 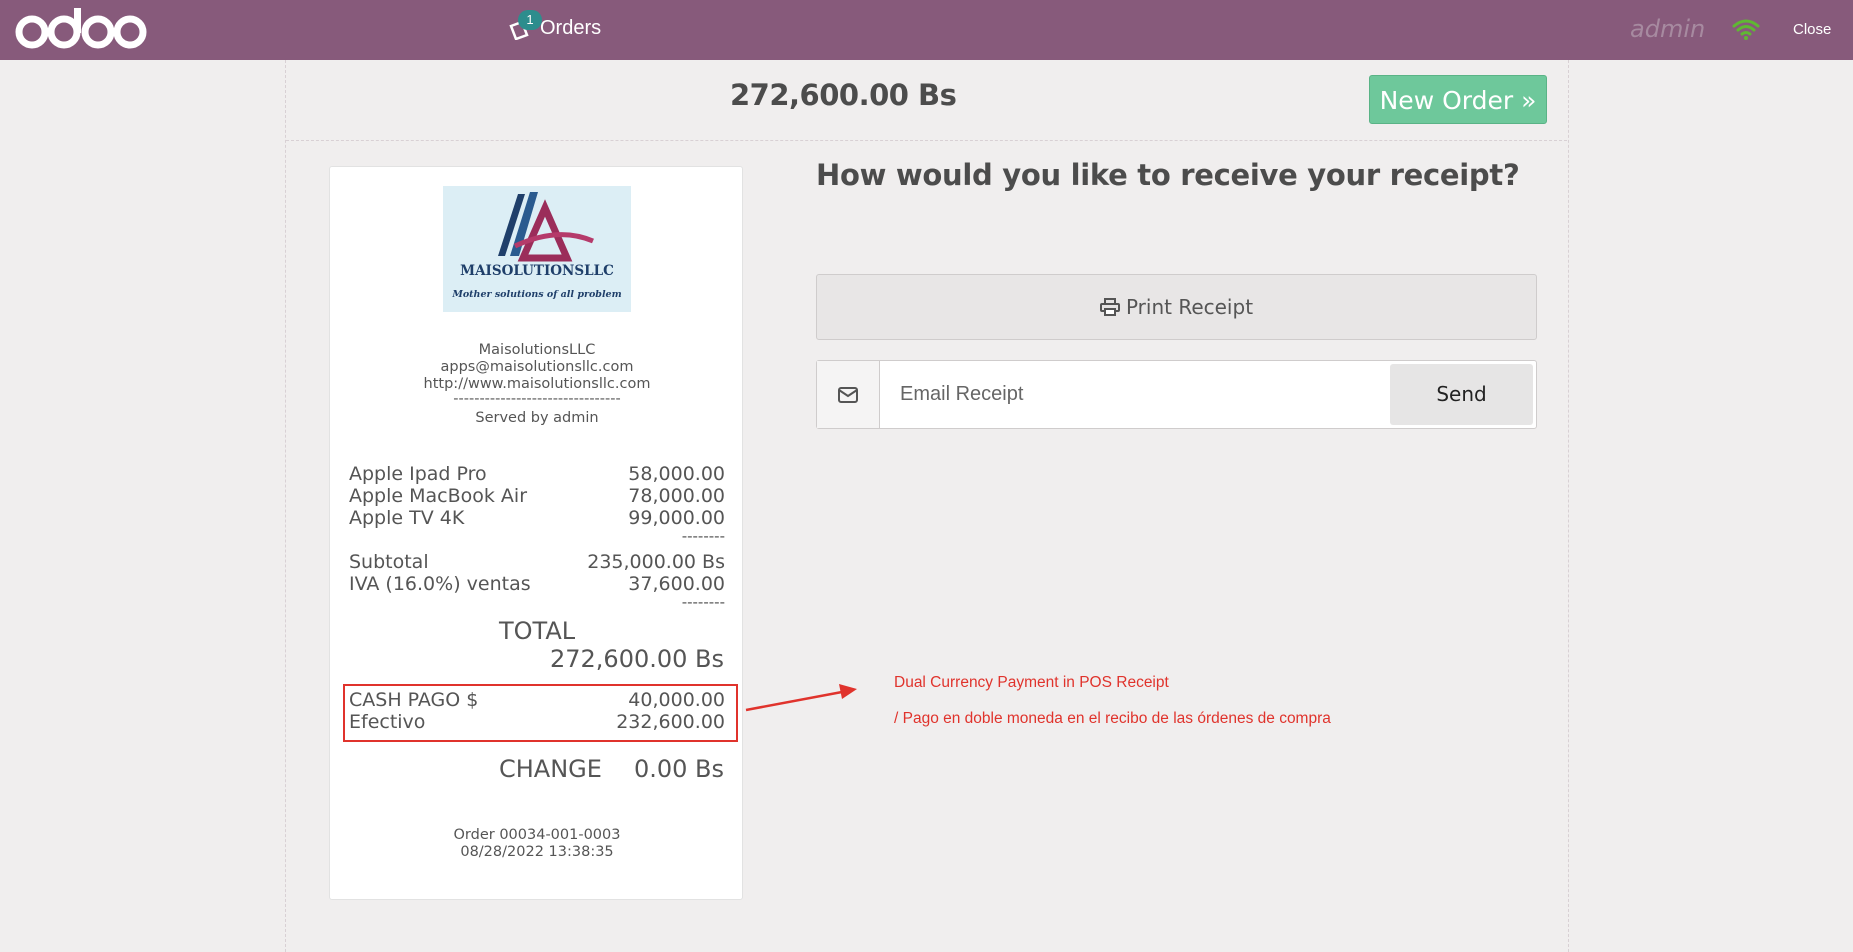 What do you see at coordinates (1109, 307) in the screenshot?
I see `printer-icon` at bounding box center [1109, 307].